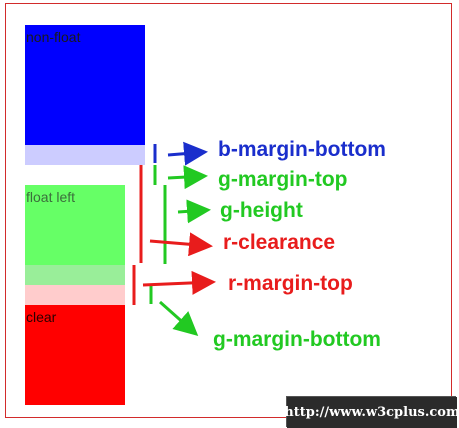 This screenshot has width=459, height=428. I want to click on r-margin-top-label: r-margin-top, so click(290, 283).